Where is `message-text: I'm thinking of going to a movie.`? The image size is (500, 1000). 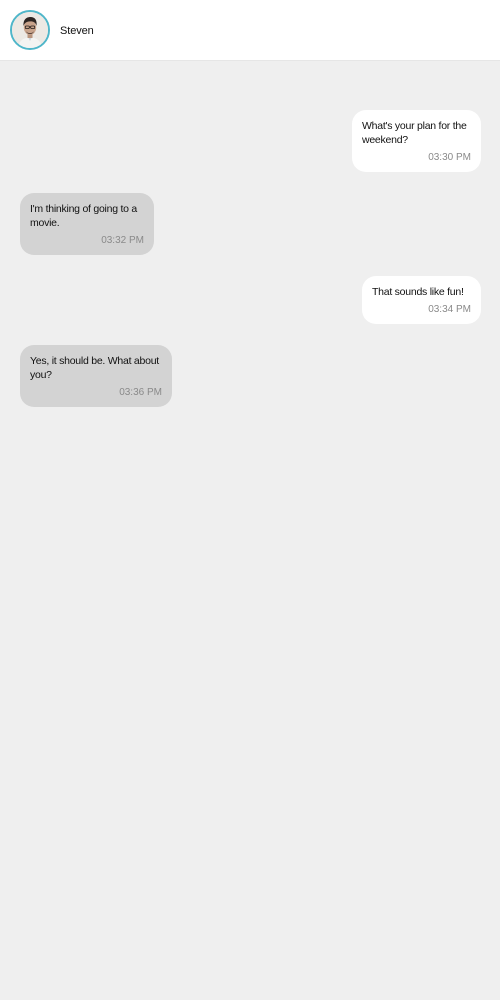 message-text: I'm thinking of going to a movie. is located at coordinates (83, 216).